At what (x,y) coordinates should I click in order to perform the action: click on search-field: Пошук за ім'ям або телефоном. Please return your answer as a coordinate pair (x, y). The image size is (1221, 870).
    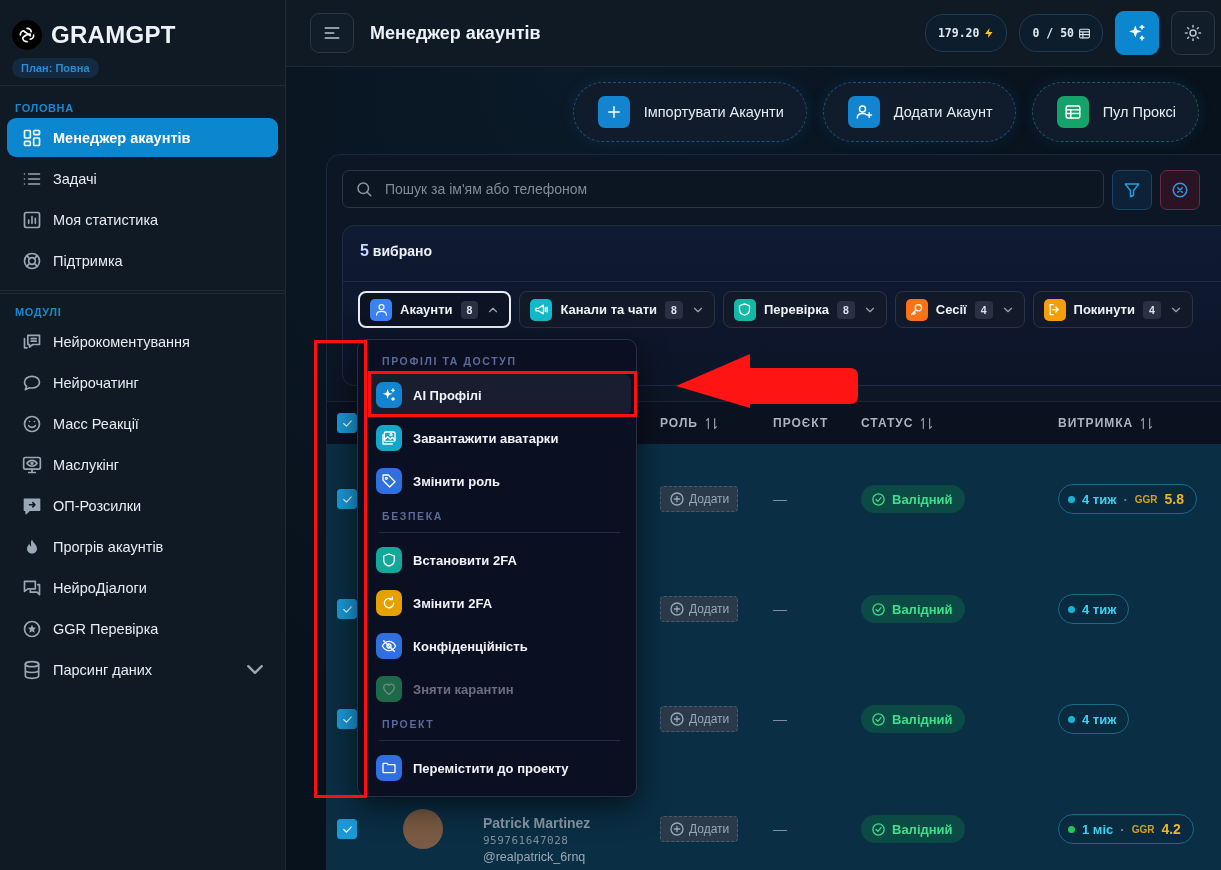
    Looking at the image, I should click on (723, 189).